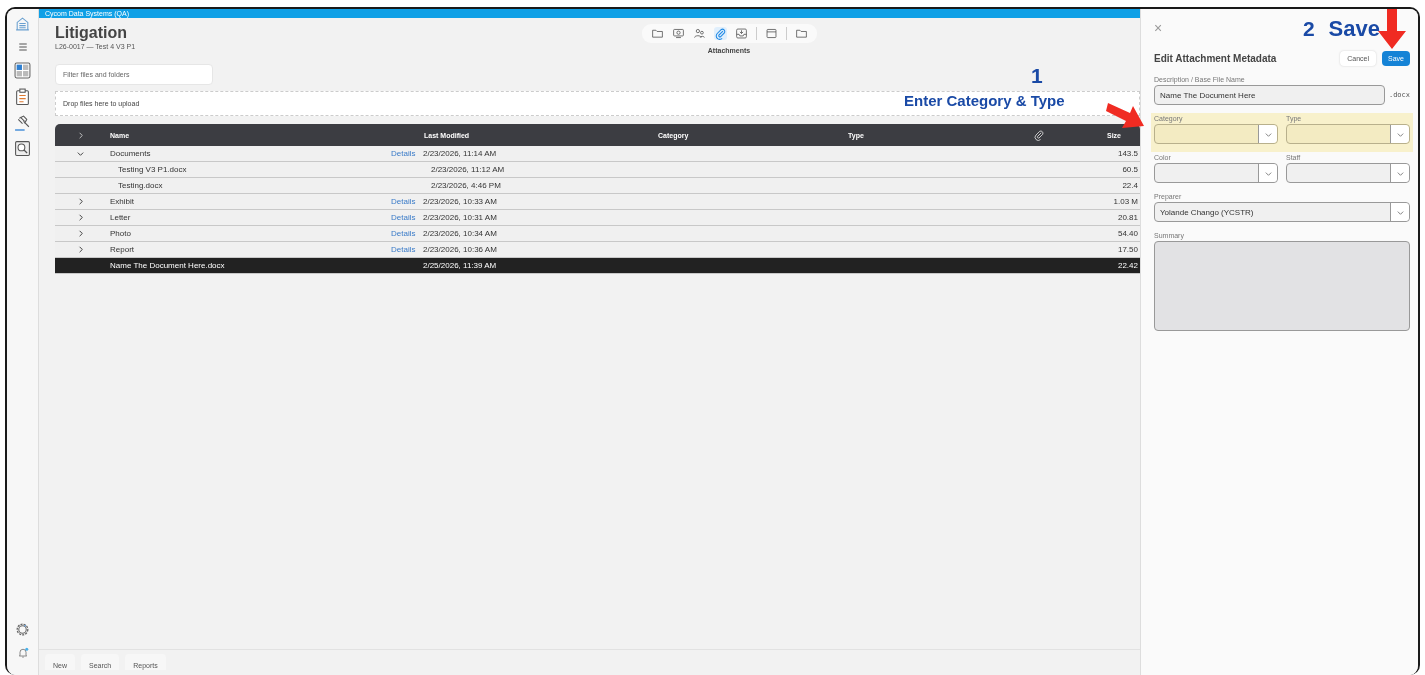  Describe the element at coordinates (168, 265) in the screenshot. I see `file-name: Name The Document Here.docx` at that location.